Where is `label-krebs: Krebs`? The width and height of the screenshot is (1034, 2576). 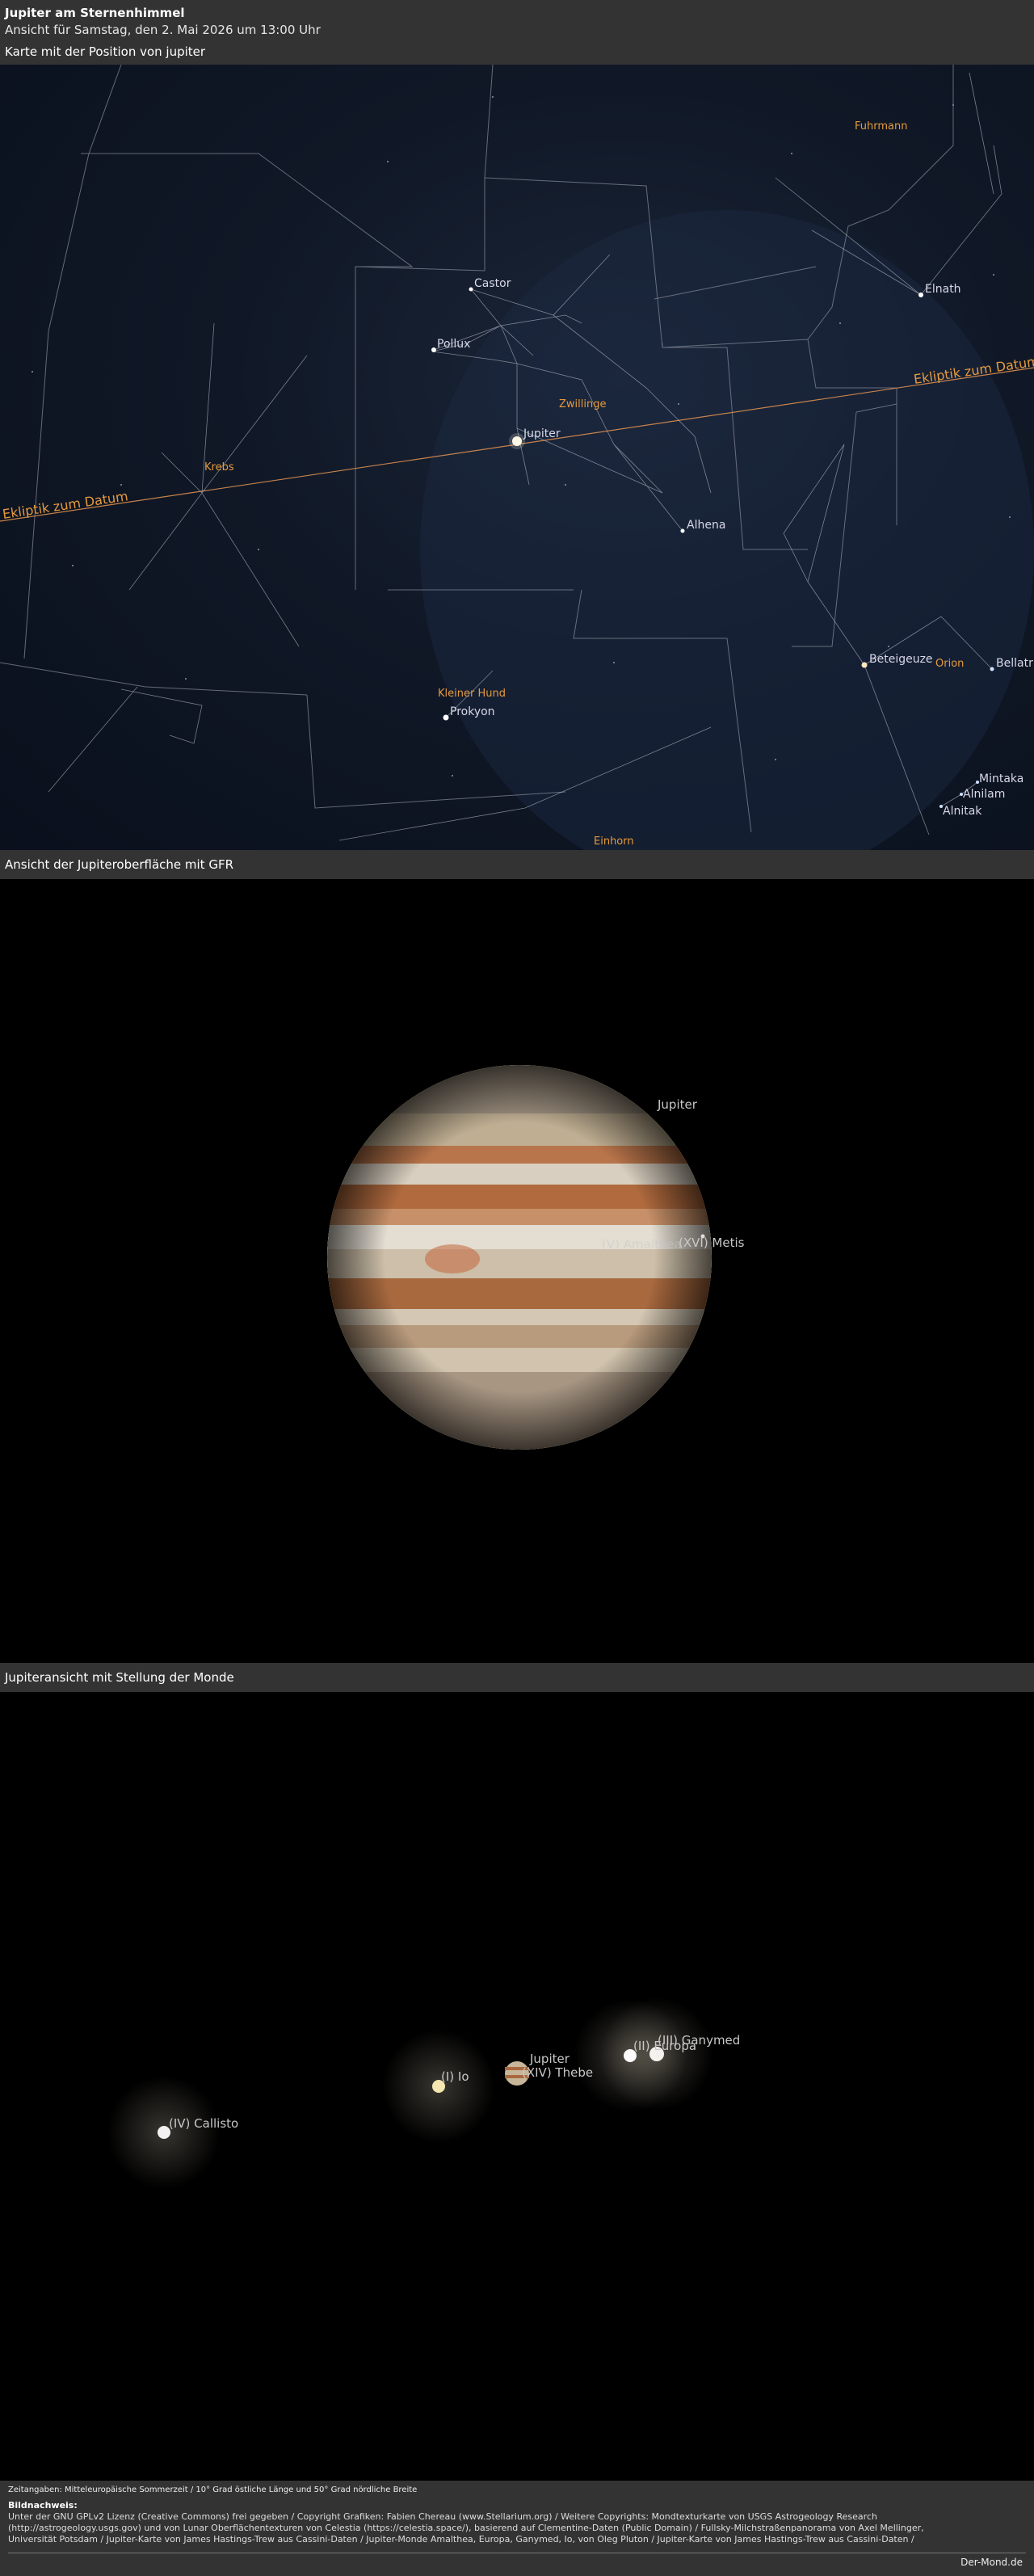 label-krebs: Krebs is located at coordinates (219, 467).